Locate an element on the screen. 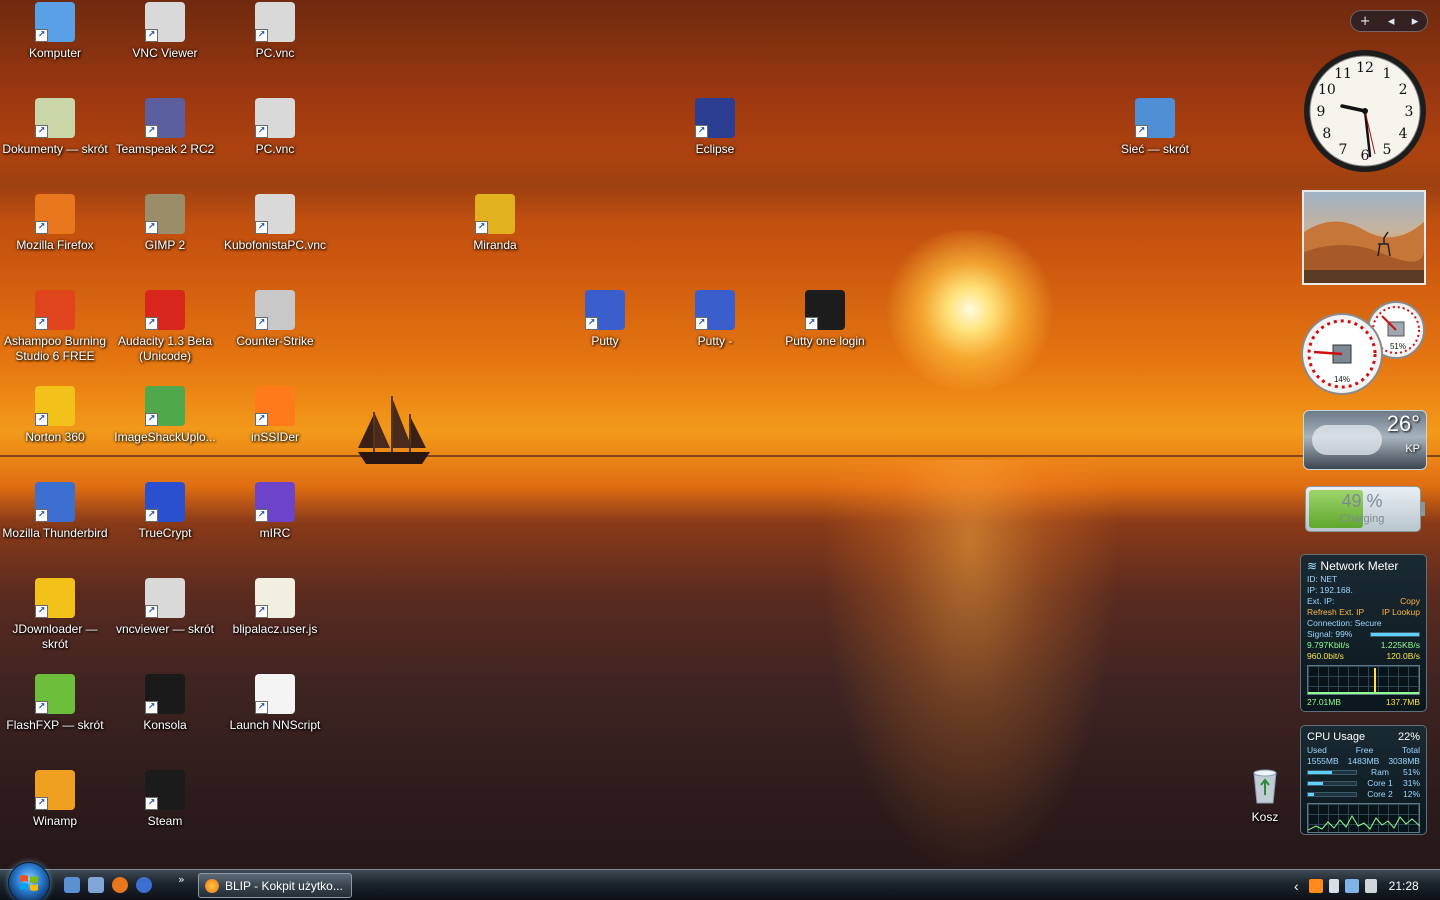  desktop-icon-jdownloader: ↗ JDownloader — skrót is located at coordinates (55, 624).